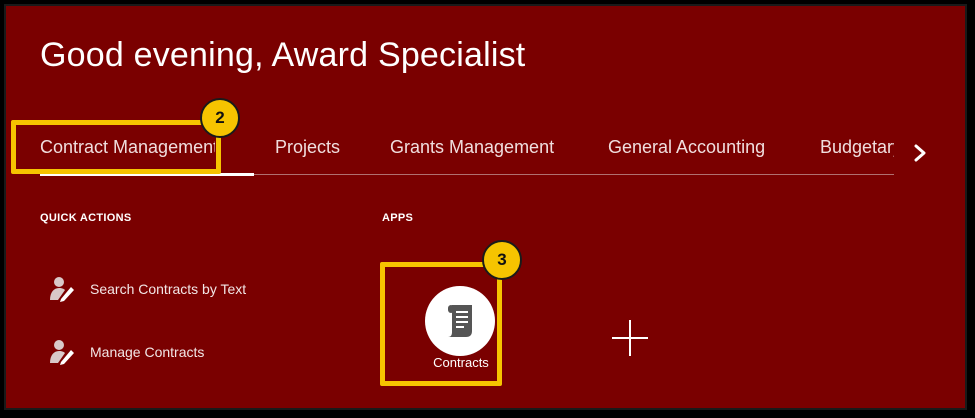 The height and width of the screenshot is (418, 975). What do you see at coordinates (283, 55) in the screenshot?
I see `greeting-title: Good evening, Award Specialist` at bounding box center [283, 55].